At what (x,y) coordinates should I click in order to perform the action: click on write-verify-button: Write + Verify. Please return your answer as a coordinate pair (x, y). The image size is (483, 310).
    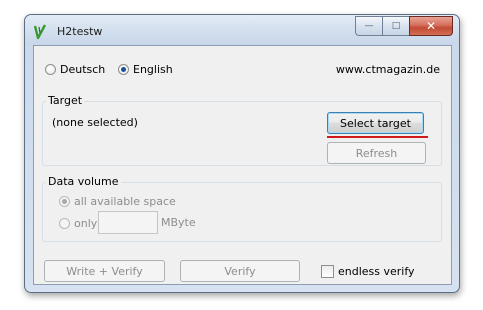
    Looking at the image, I should click on (104, 271).